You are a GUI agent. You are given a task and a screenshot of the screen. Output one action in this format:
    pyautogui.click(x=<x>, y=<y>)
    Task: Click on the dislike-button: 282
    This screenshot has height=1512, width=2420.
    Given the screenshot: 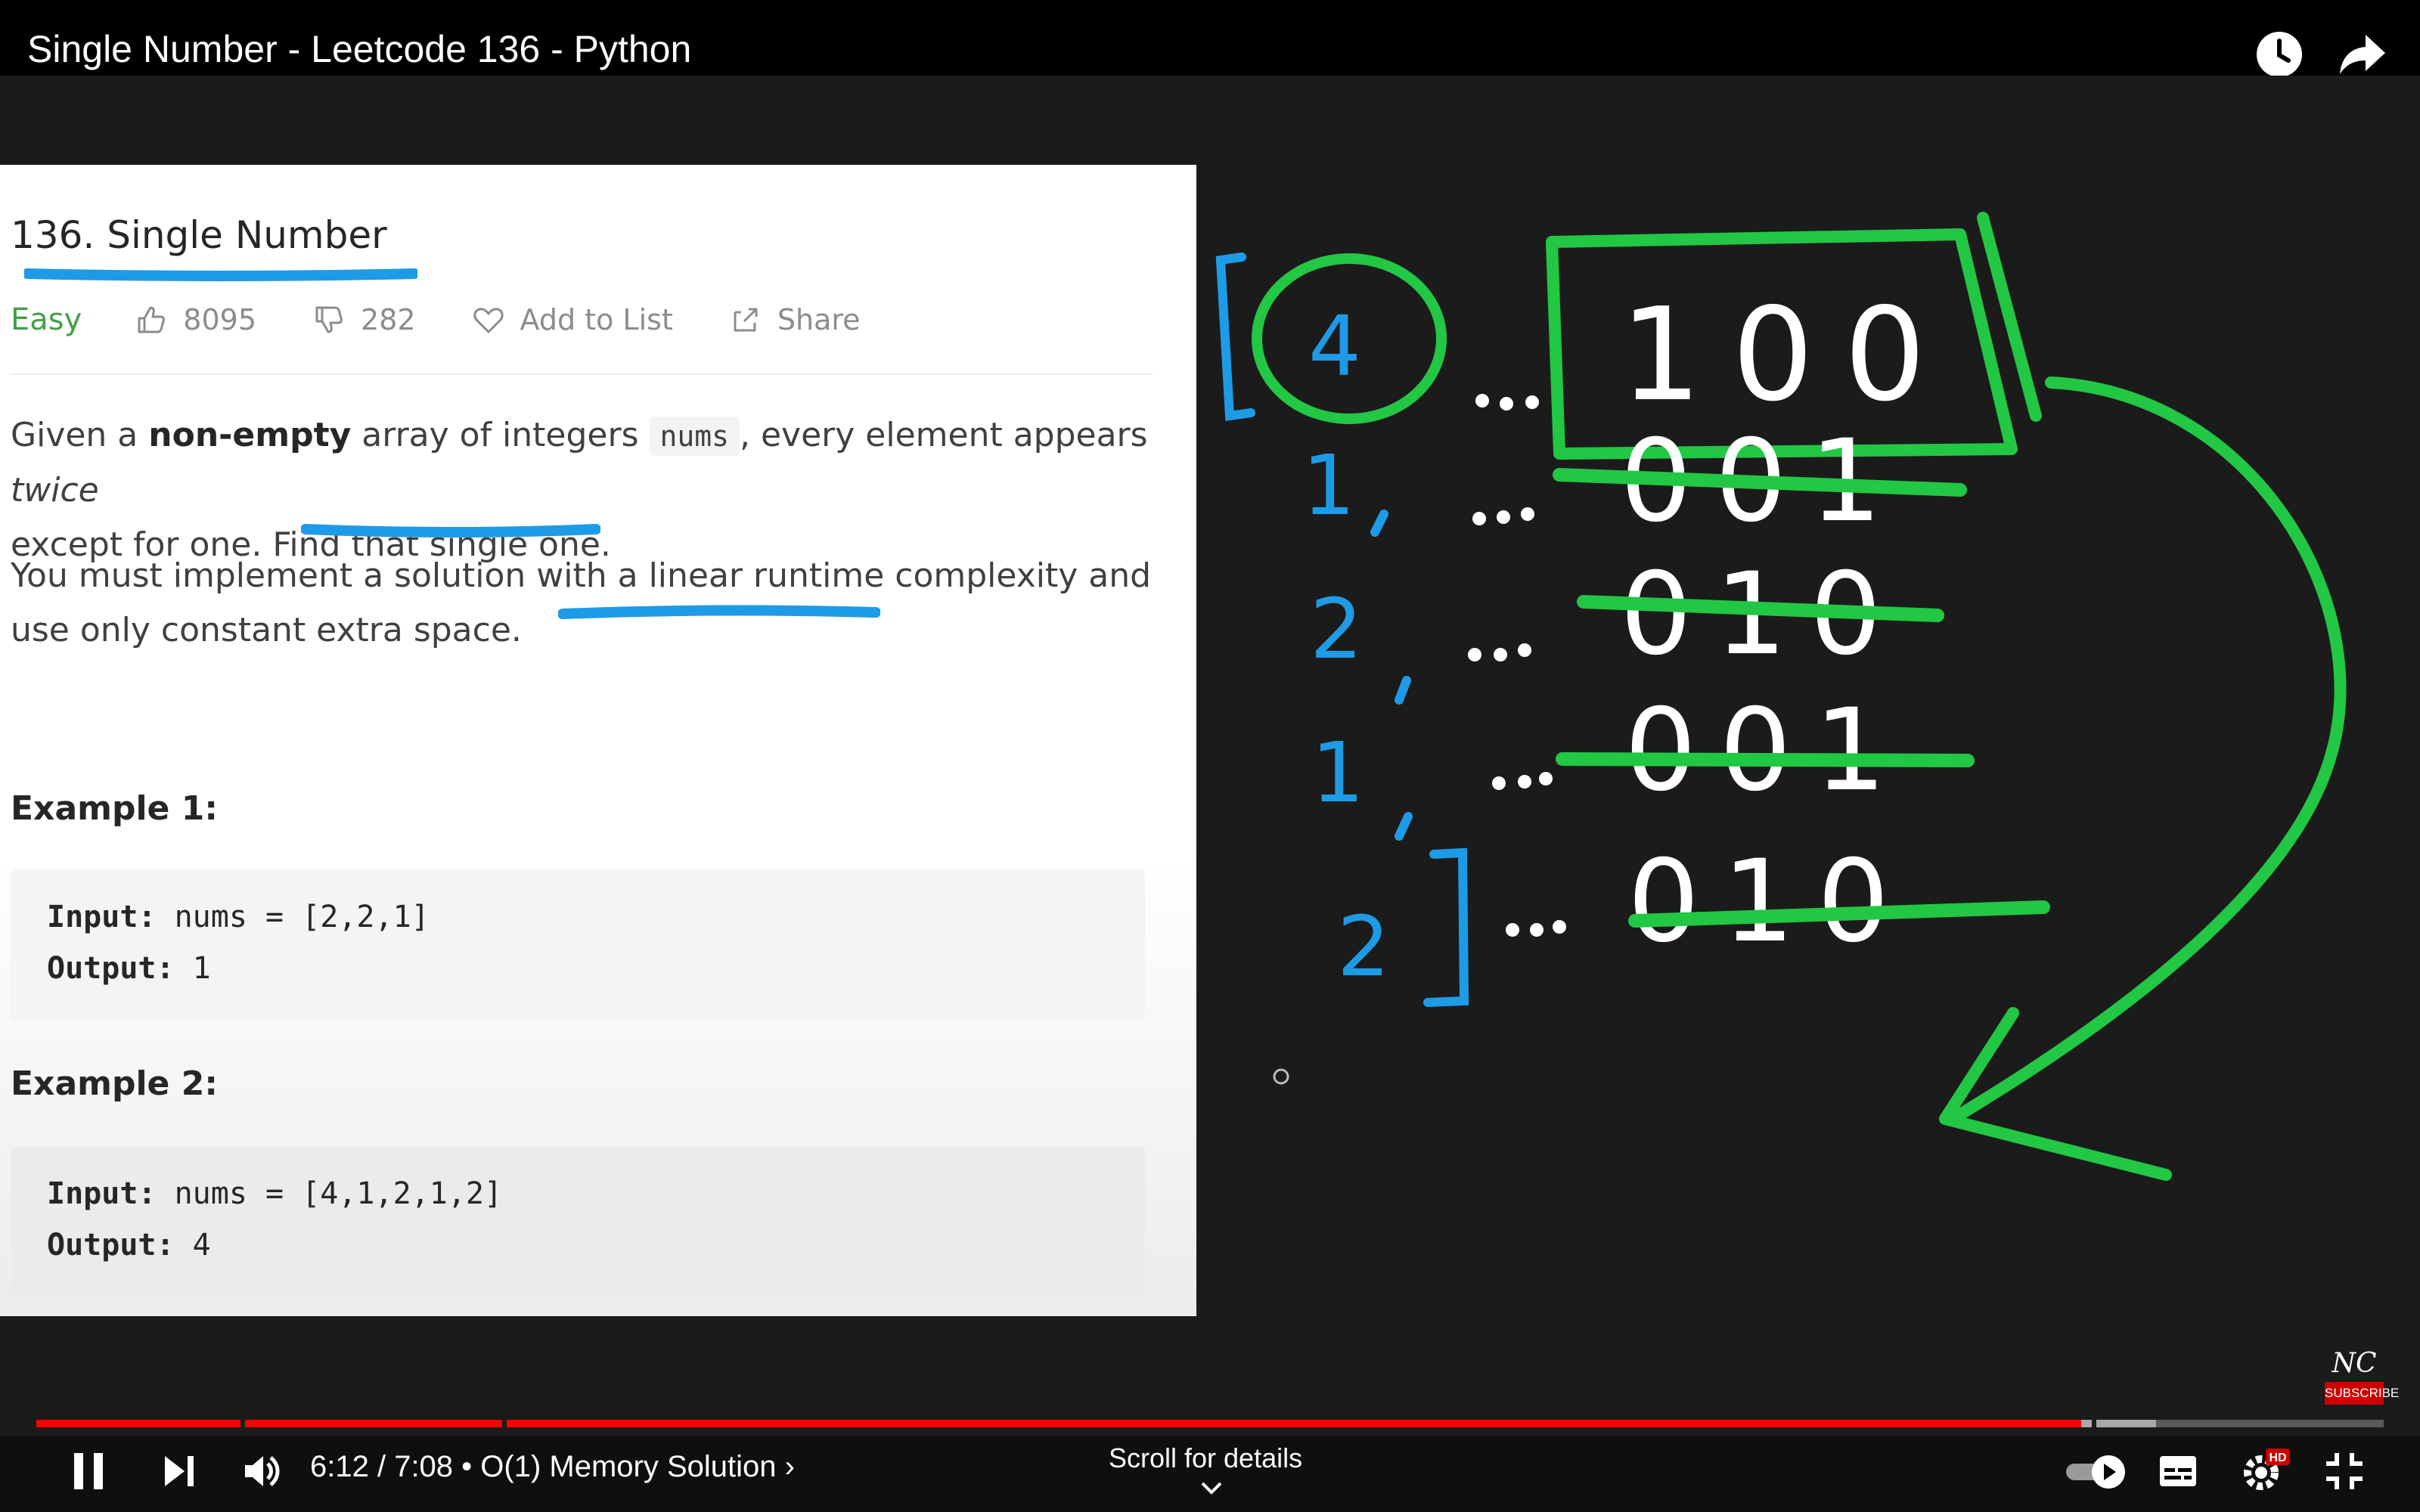 What is the action you would take?
    pyautogui.click(x=364, y=319)
    